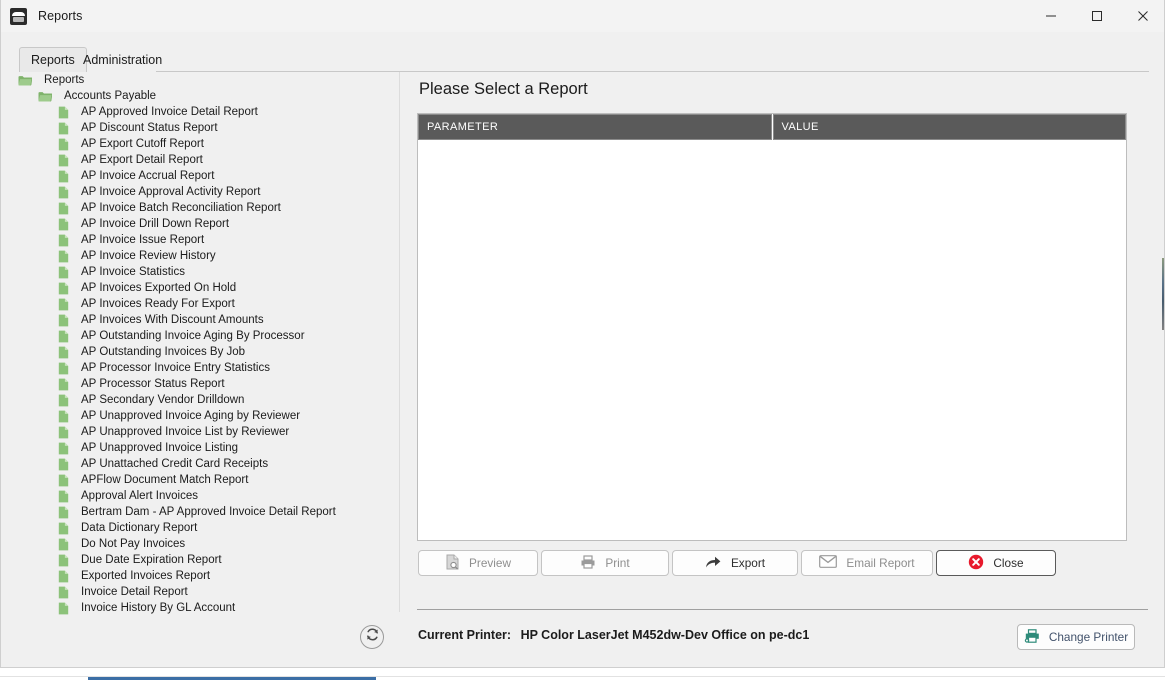 The image size is (1165, 680). I want to click on footer-divider, so click(782, 609).